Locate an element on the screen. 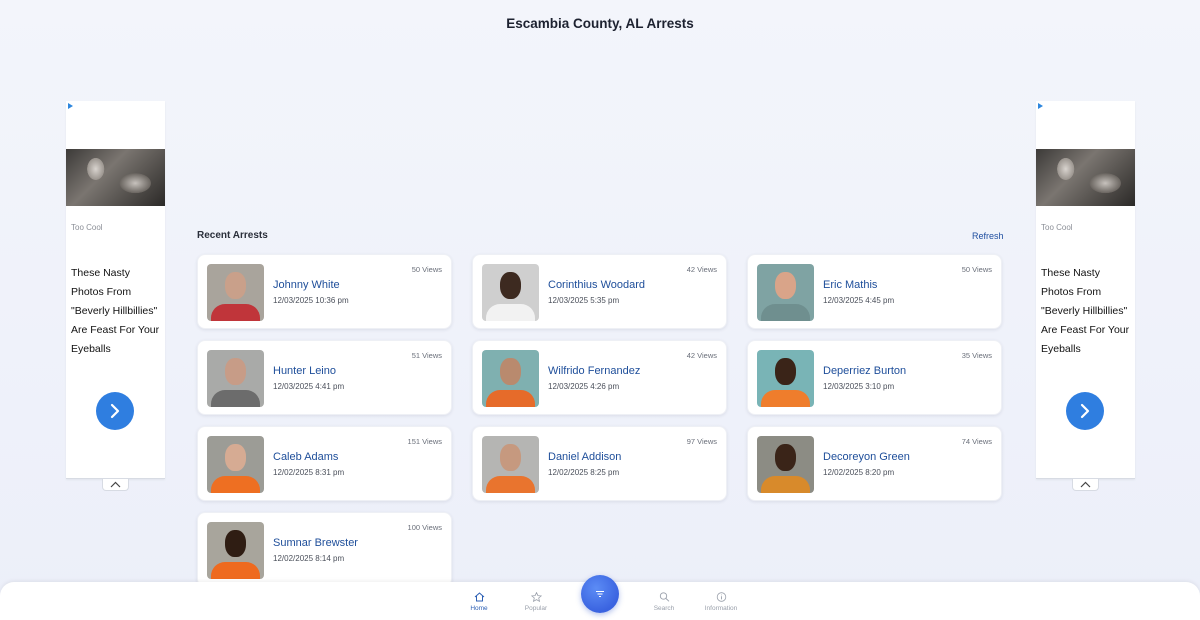 Image resolution: width=1200 pixels, height=620 pixels. nav-search: Search is located at coordinates (664, 602).